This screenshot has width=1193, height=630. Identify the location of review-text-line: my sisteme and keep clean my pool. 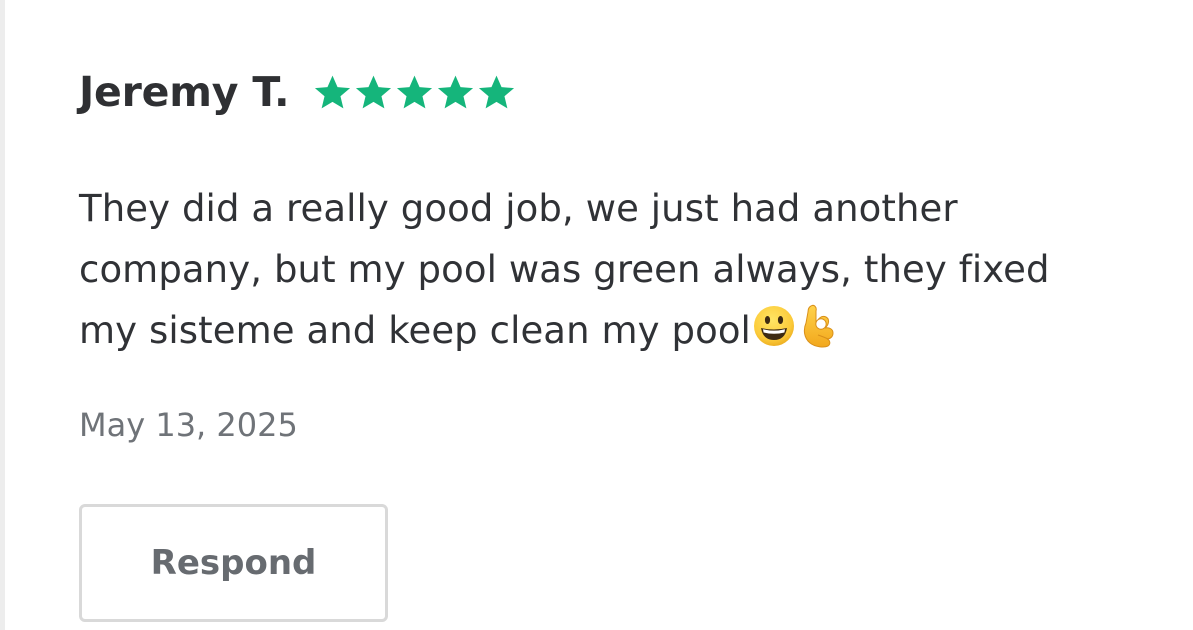
(415, 330).